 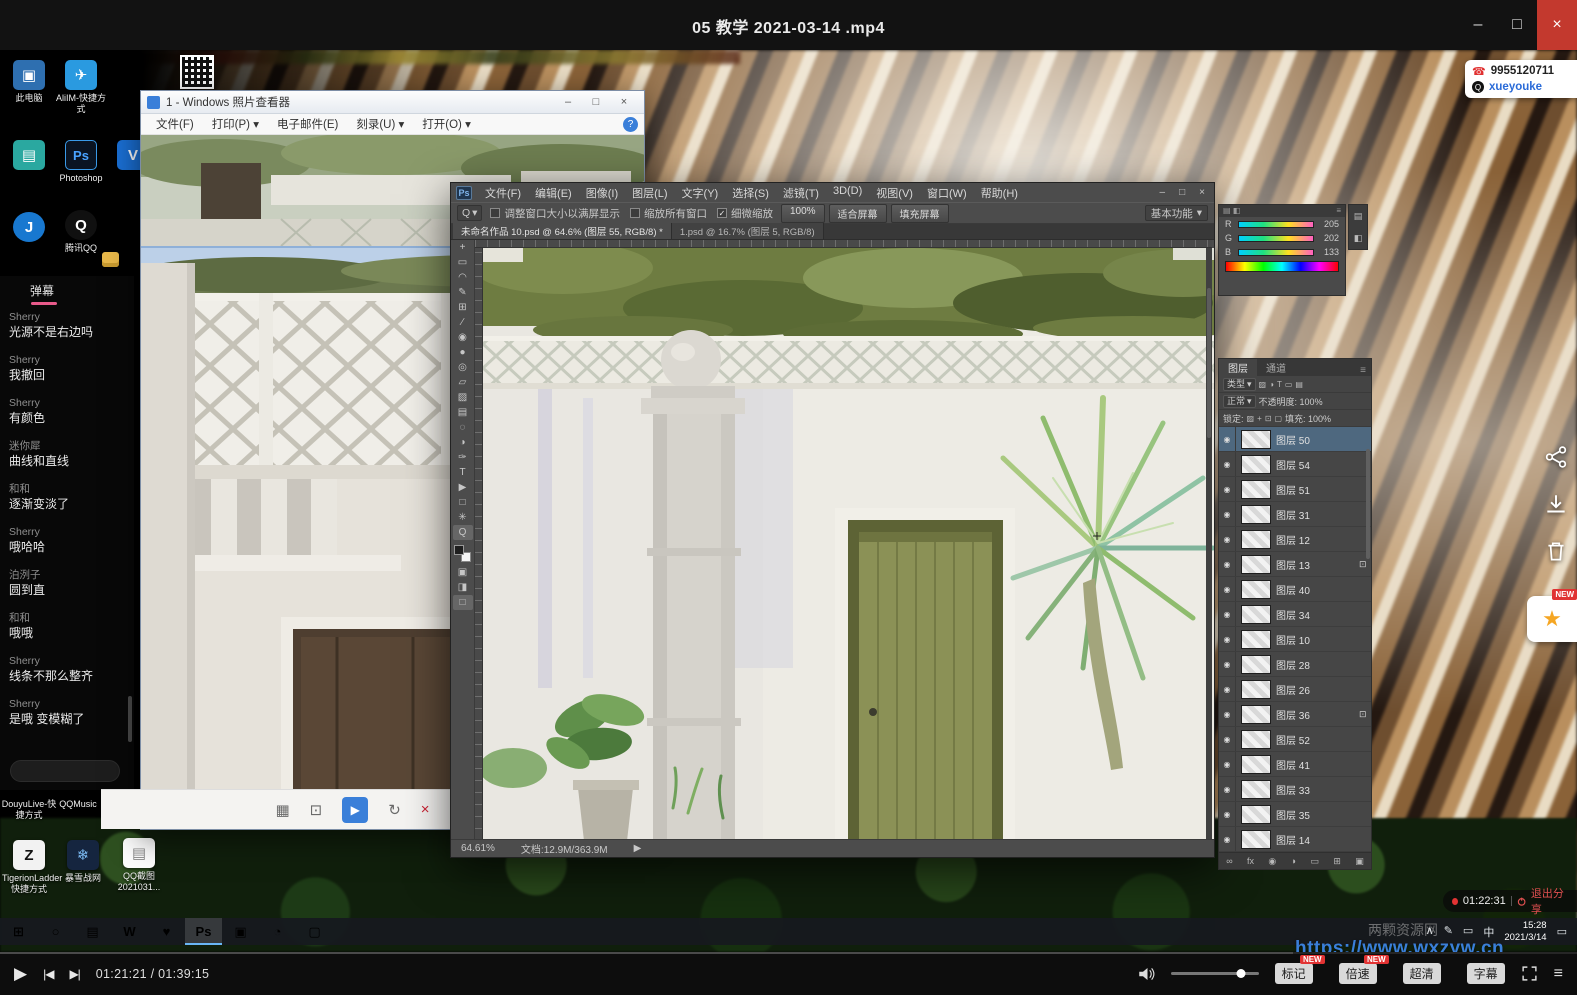 I want to click on layers-footer-icon: ◉, so click(x=1272, y=861).